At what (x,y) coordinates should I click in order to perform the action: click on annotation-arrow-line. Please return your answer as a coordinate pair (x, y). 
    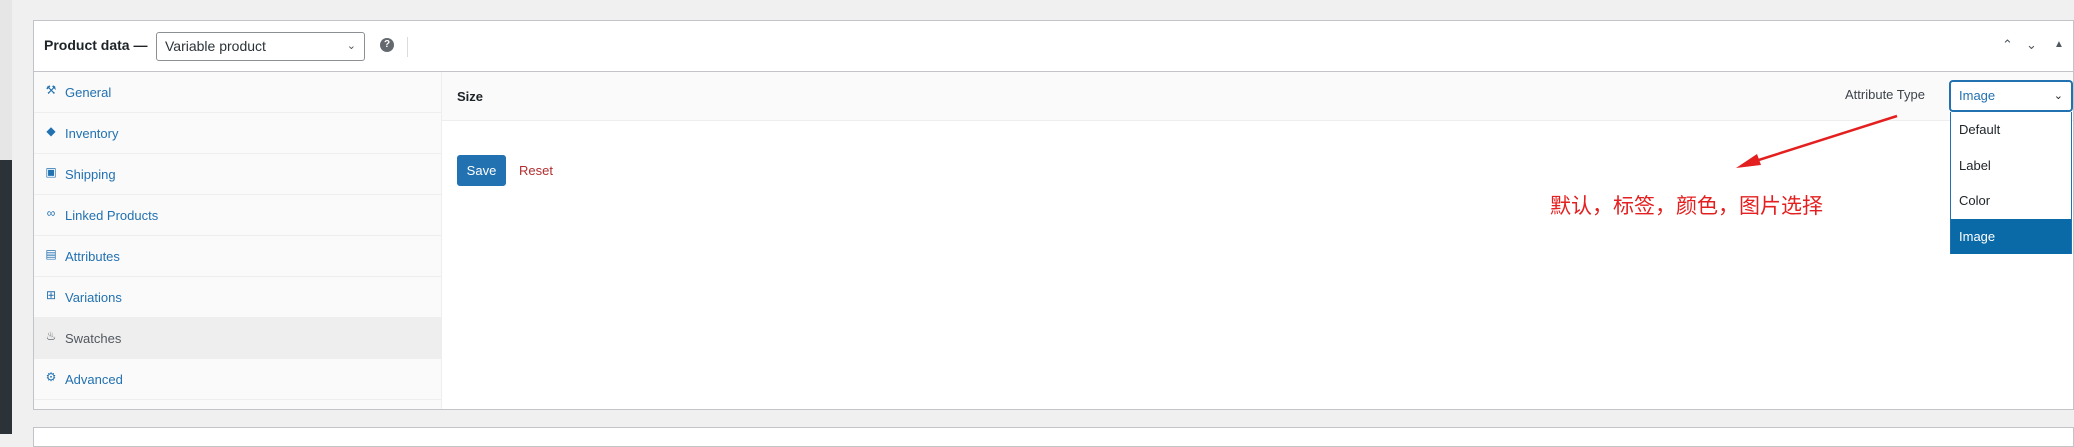
    Looking at the image, I should click on (1821, 140).